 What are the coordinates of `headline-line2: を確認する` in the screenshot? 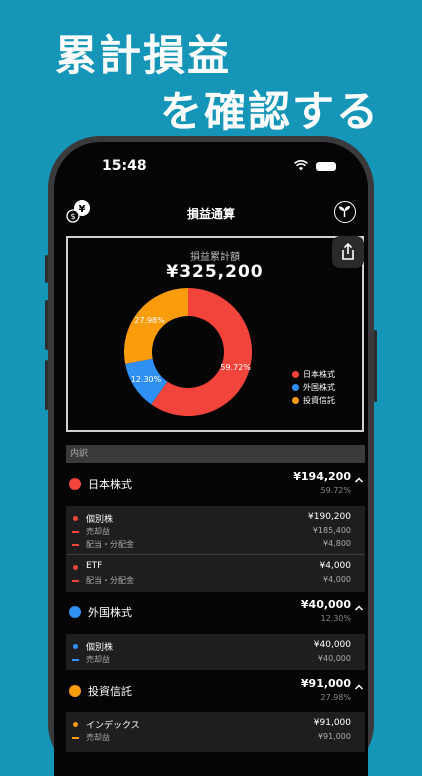 It's located at (270, 111).